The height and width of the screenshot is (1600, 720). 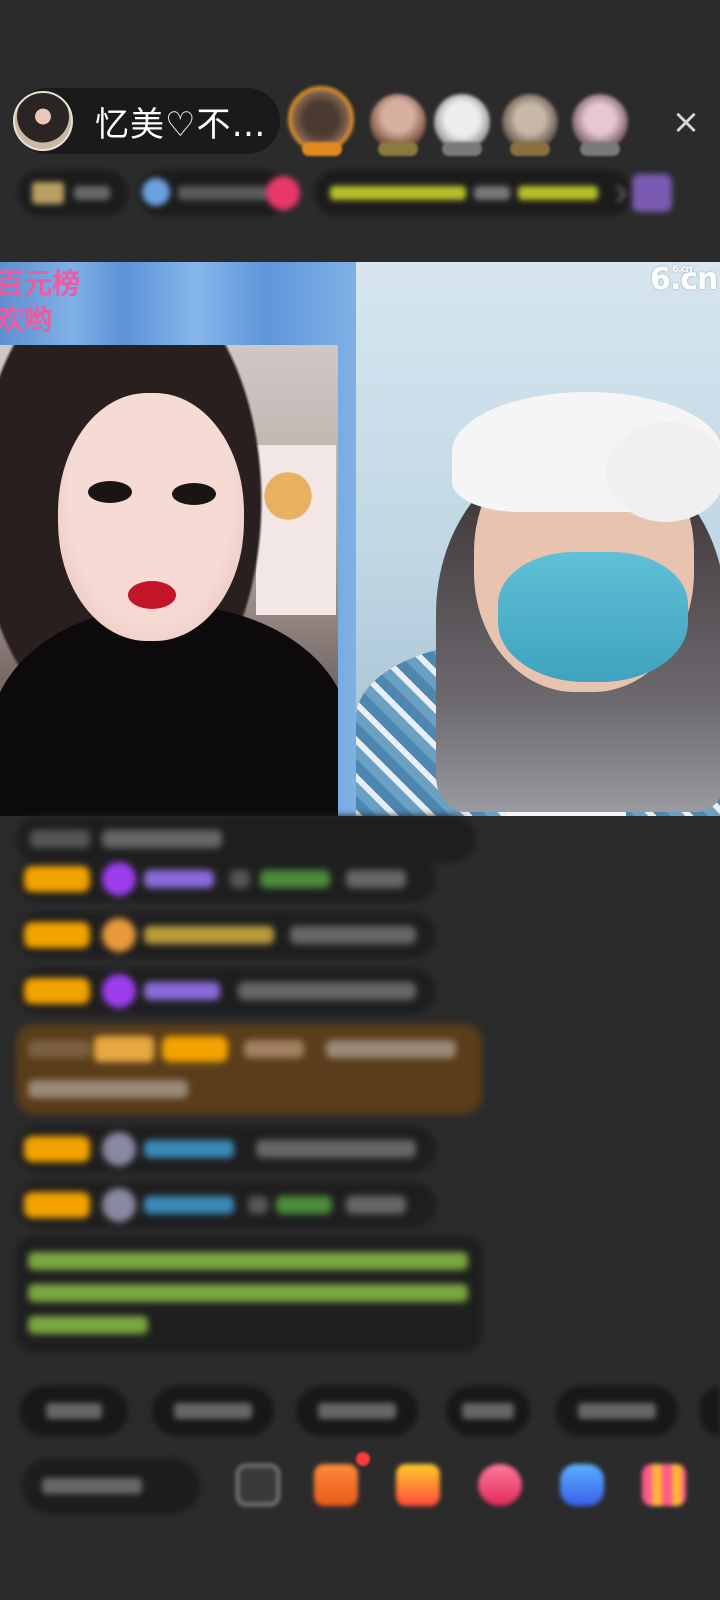 I want to click on notification-dot, so click(x=363, y=1459).